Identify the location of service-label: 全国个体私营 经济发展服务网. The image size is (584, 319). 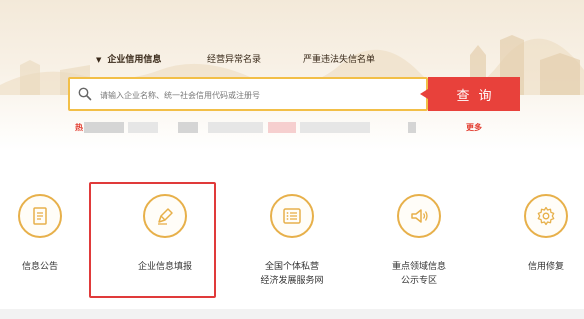
(292, 274).